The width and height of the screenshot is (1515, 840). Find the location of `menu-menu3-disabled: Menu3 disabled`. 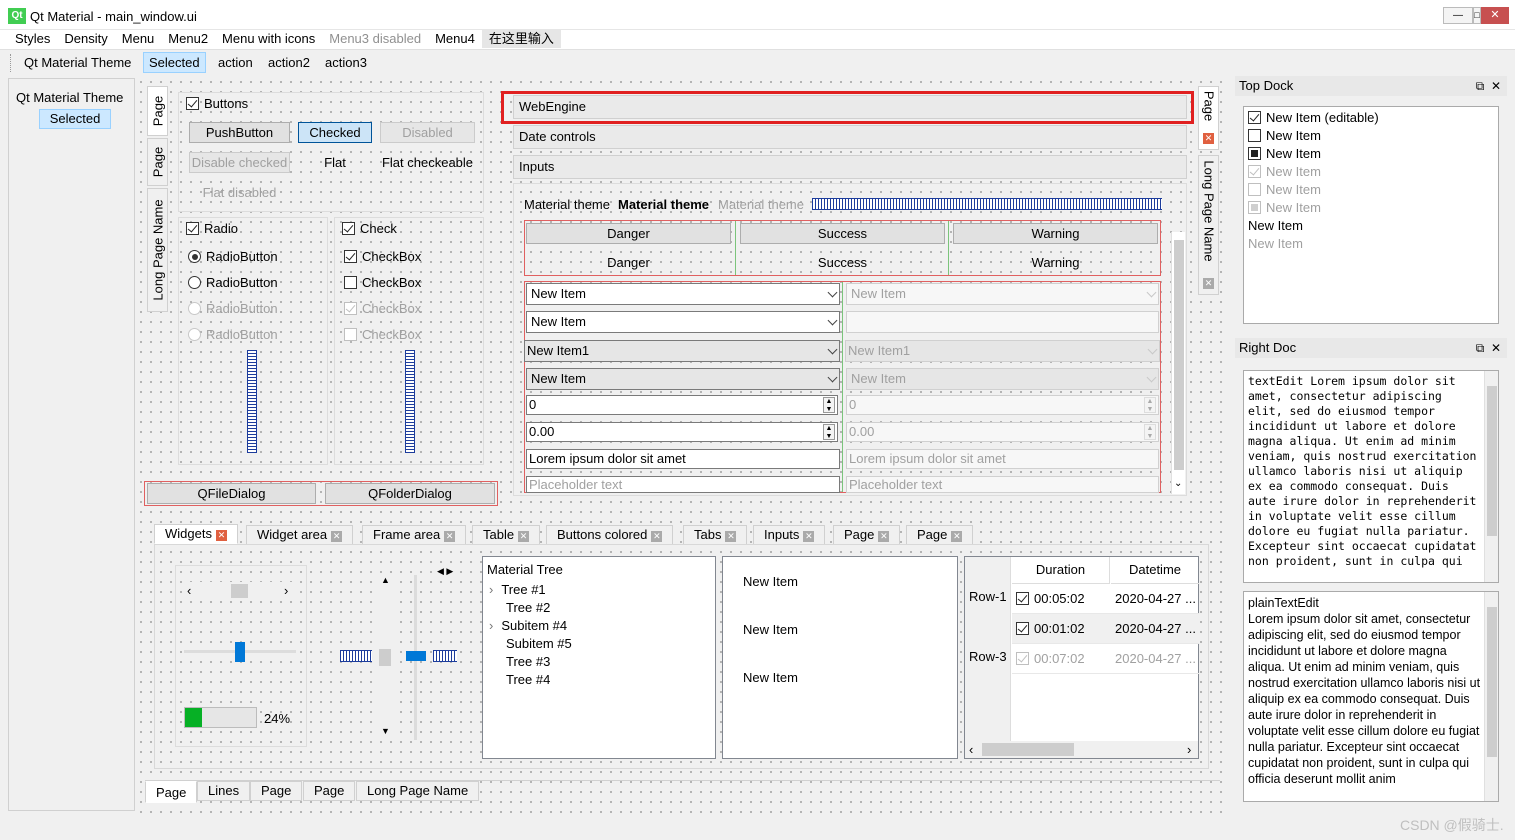

menu-menu3-disabled: Menu3 disabled is located at coordinates (375, 39).